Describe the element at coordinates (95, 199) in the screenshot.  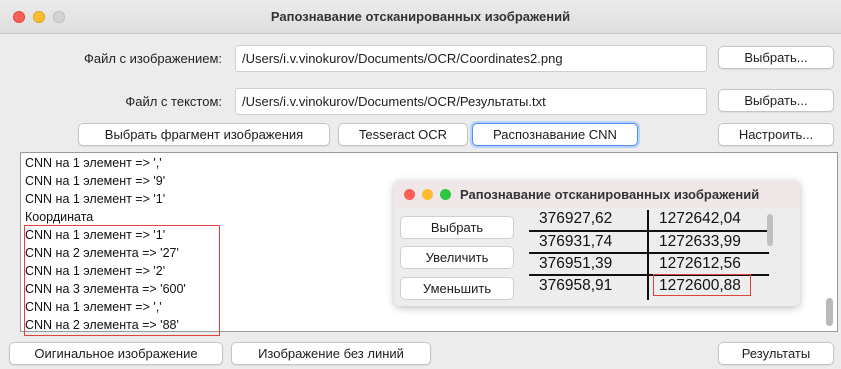
I see `log-line: CNN на 1 элемент => '1'` at that location.